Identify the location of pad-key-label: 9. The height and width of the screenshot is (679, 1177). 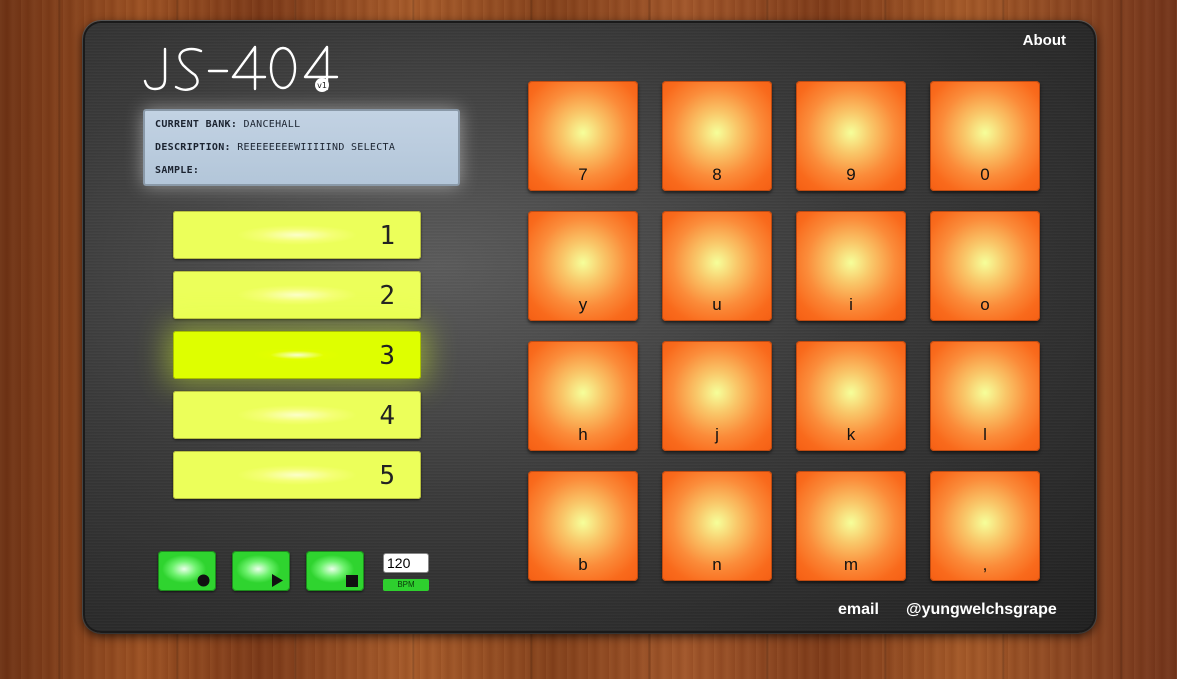
(851, 174).